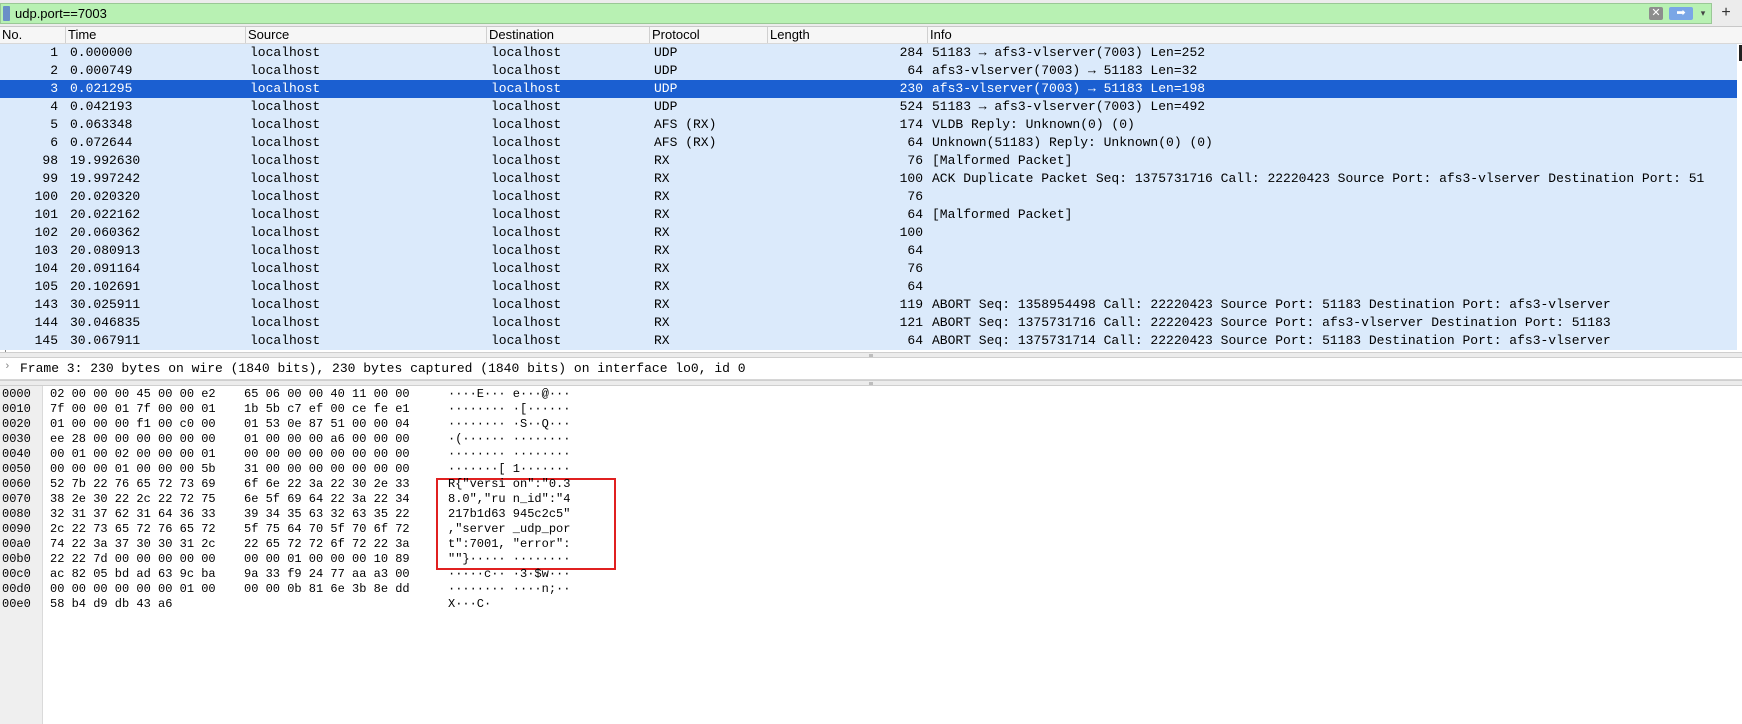 The width and height of the screenshot is (1742, 724). I want to click on column-header-length: Length, so click(848, 35).